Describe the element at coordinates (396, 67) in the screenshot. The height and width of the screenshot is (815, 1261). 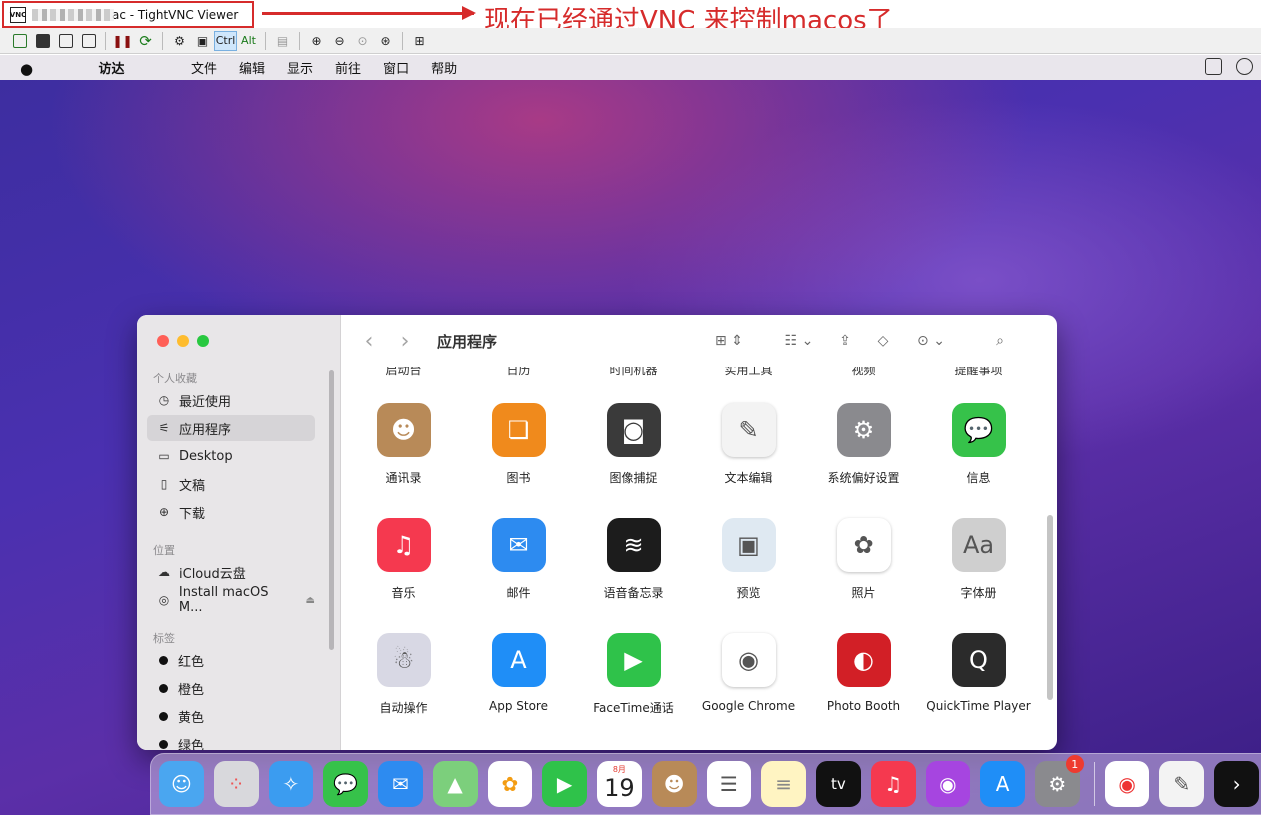
I see `menu-window: 窗口` at that location.